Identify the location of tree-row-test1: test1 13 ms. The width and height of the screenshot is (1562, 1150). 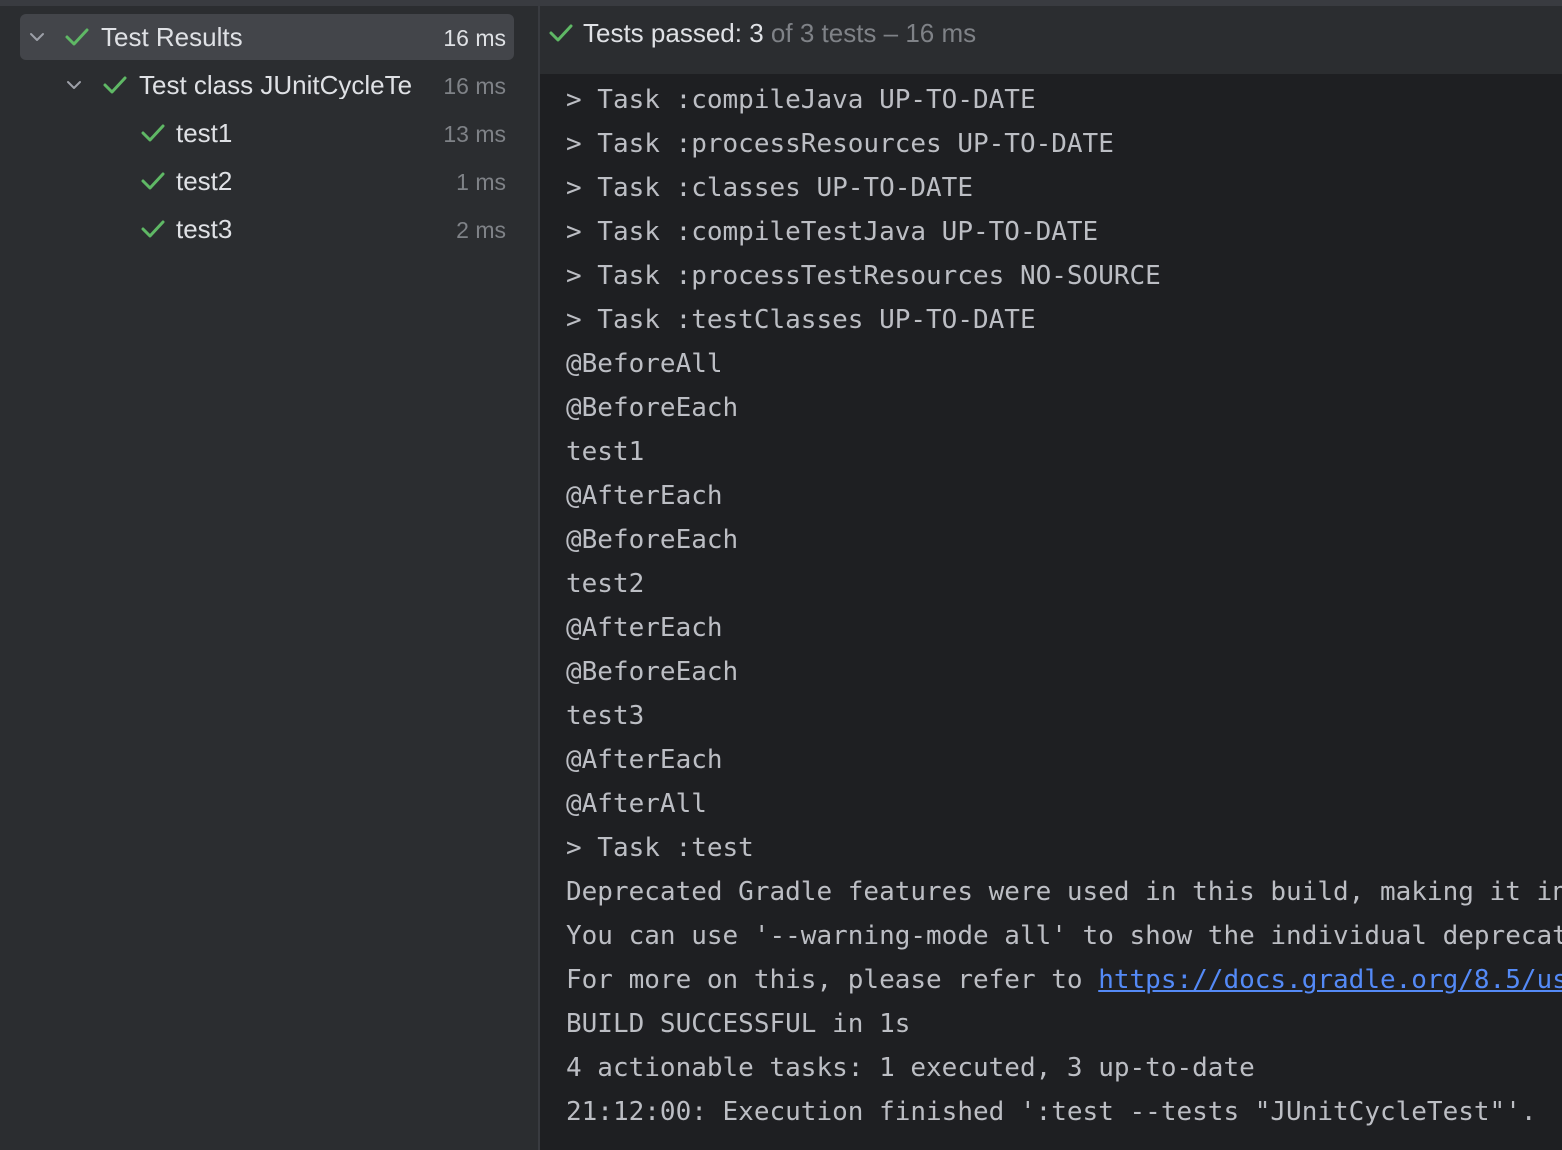
(267, 133).